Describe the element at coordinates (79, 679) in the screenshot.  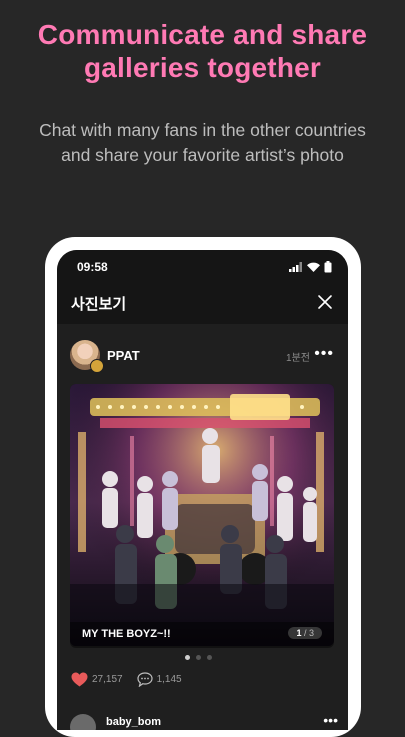
I see `heart-icon` at that location.